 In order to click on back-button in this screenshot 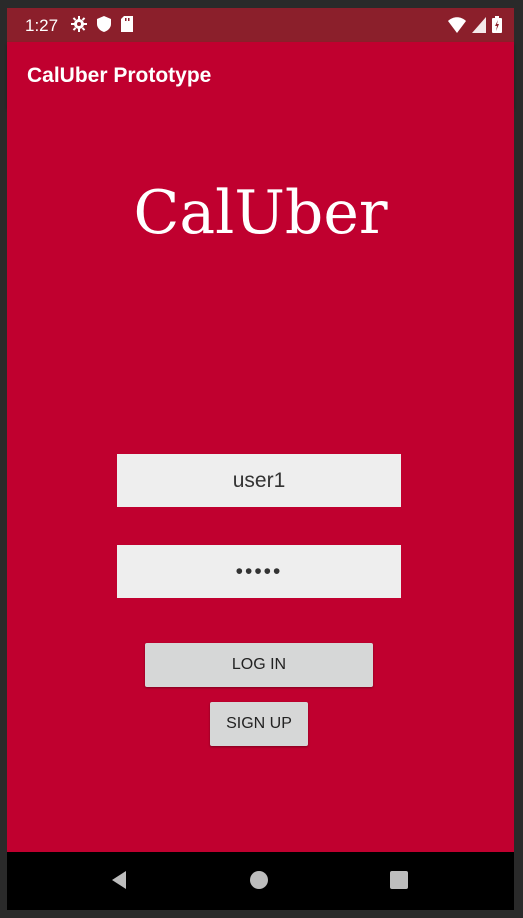, I will do `click(119, 882)`.